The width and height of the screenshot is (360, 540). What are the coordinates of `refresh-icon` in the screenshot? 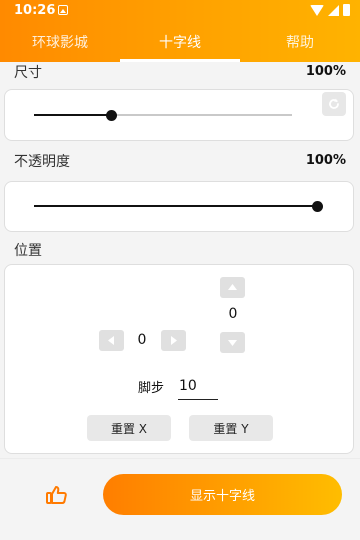 It's located at (334, 103).